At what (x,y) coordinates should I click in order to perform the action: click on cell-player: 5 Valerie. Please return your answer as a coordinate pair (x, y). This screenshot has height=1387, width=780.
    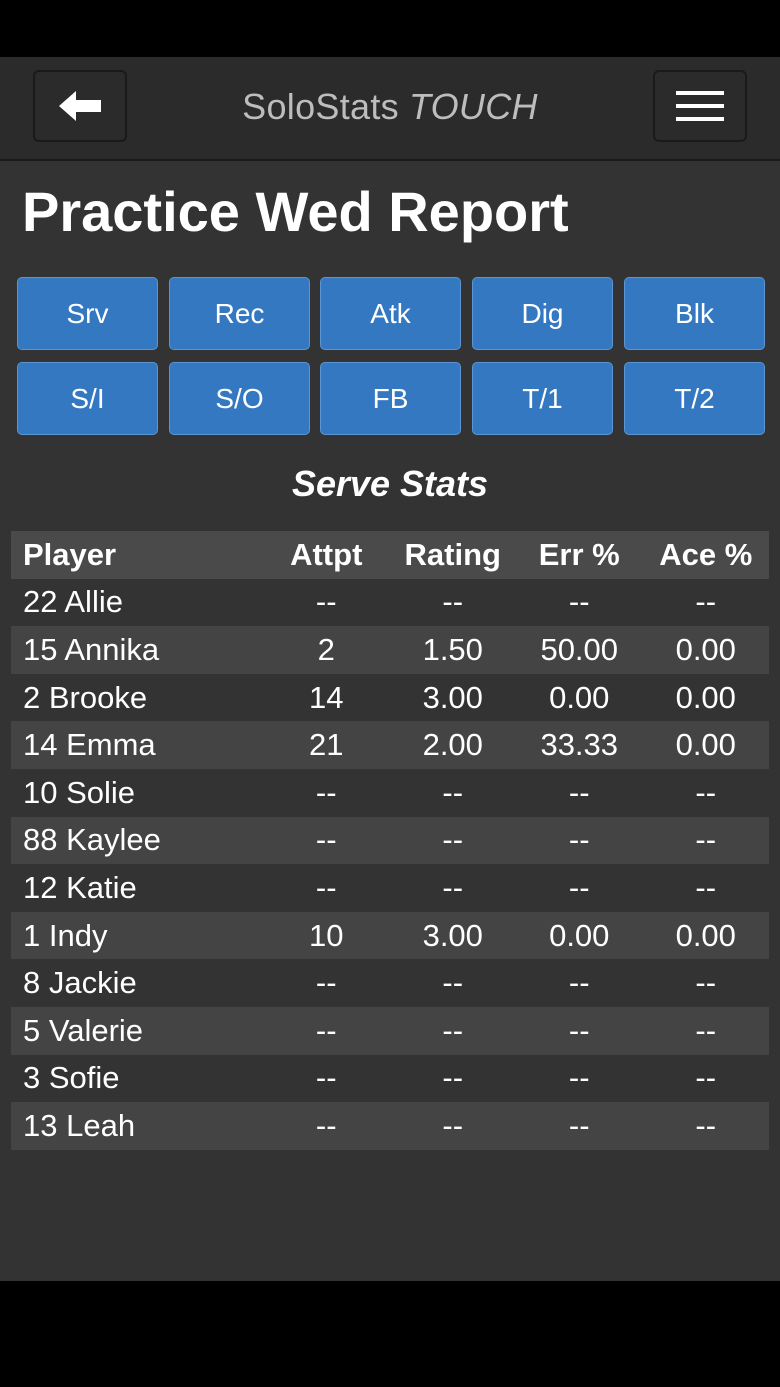
    Looking at the image, I should click on (137, 1030).